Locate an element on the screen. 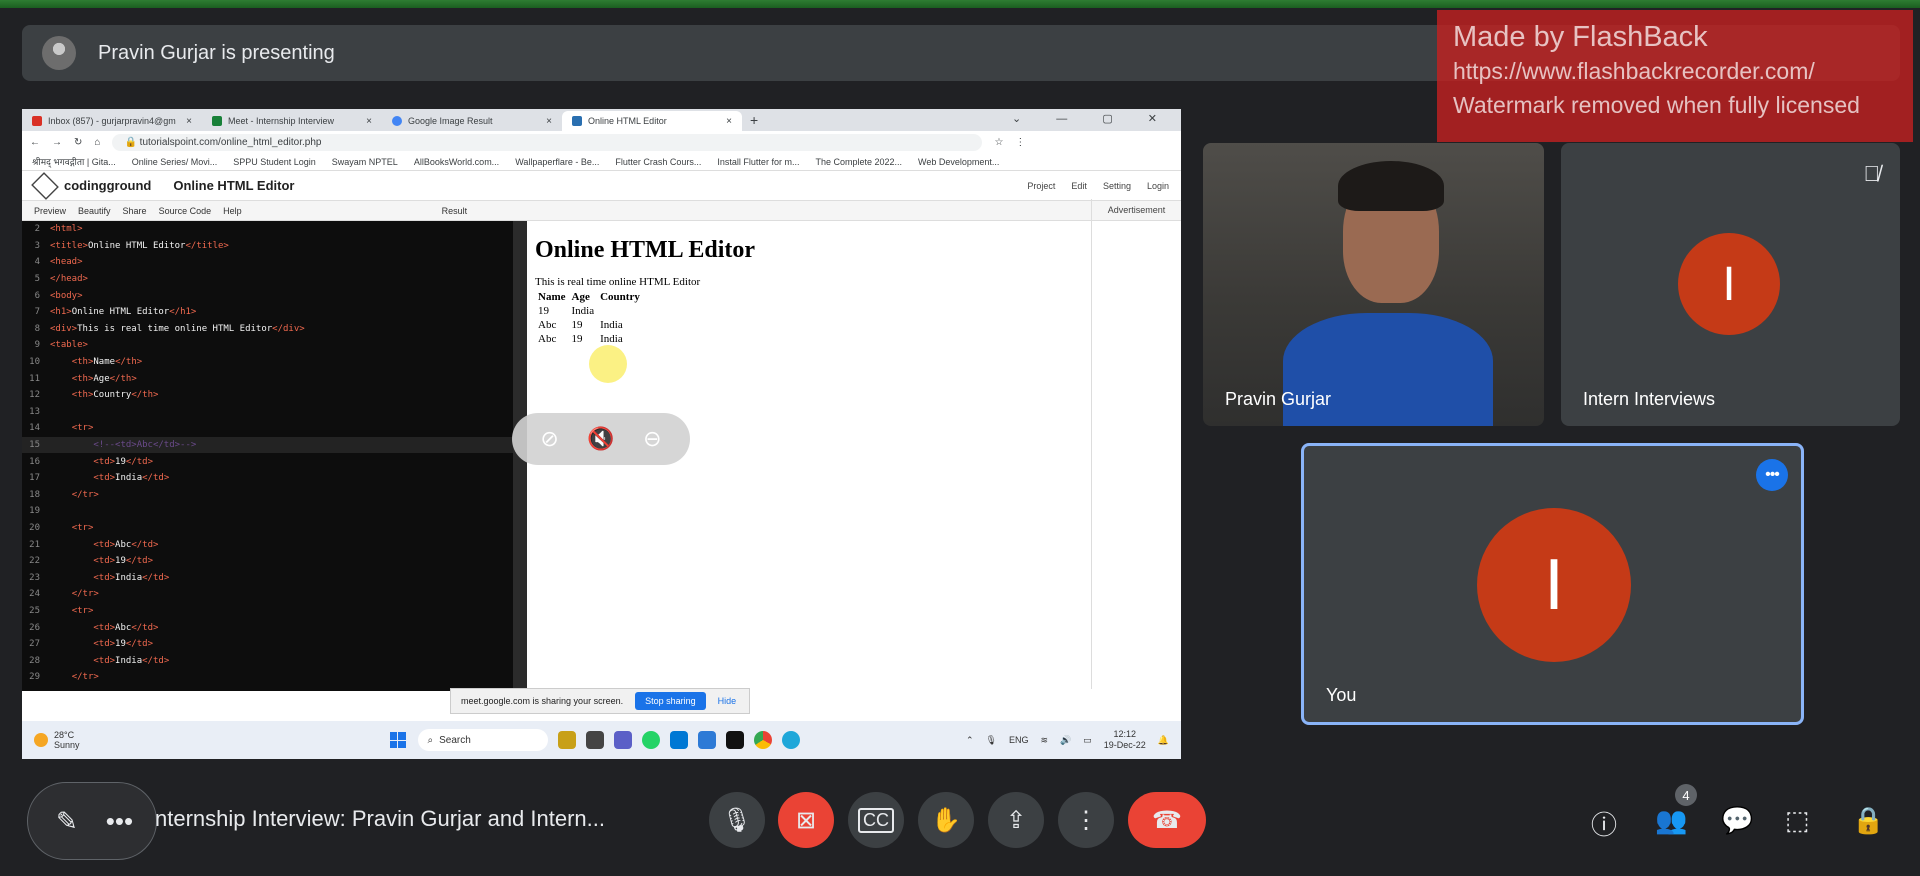  microphone-button: 🎙 is located at coordinates (737, 820).